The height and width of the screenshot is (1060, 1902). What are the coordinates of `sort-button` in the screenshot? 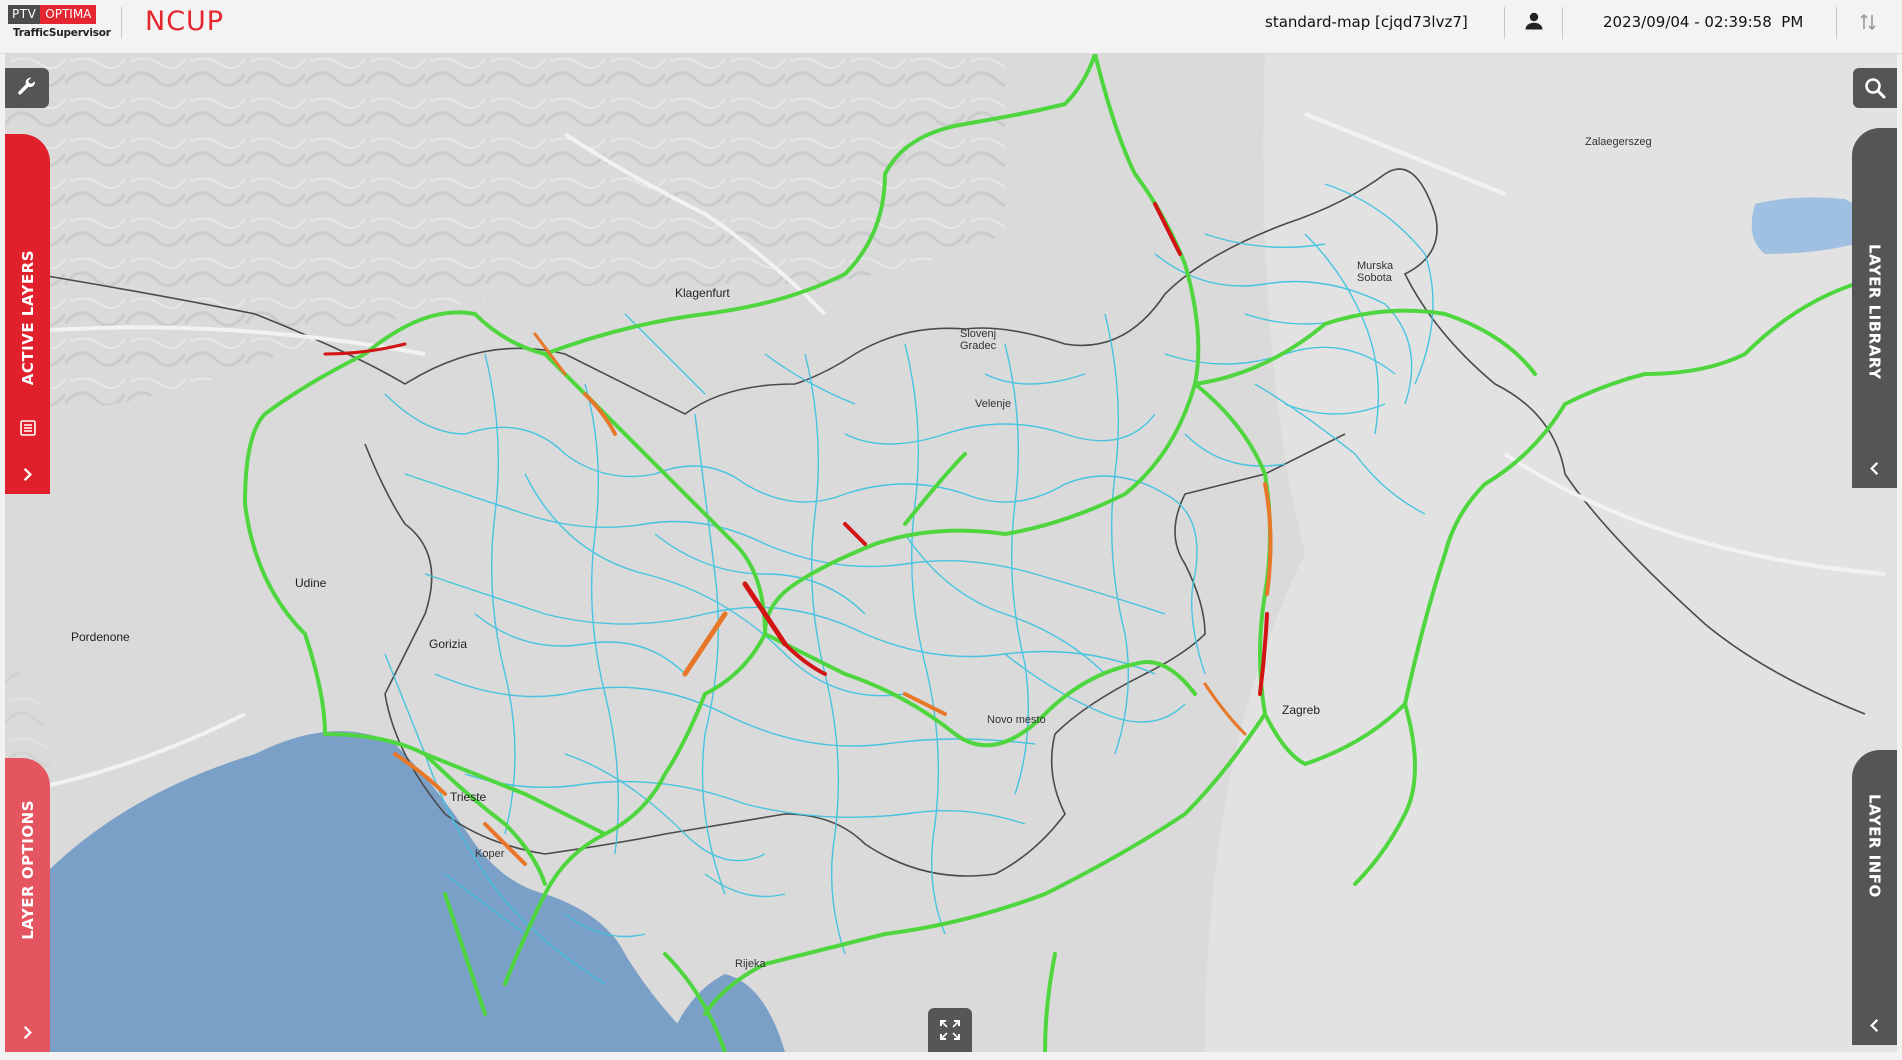 It's located at (1868, 22).